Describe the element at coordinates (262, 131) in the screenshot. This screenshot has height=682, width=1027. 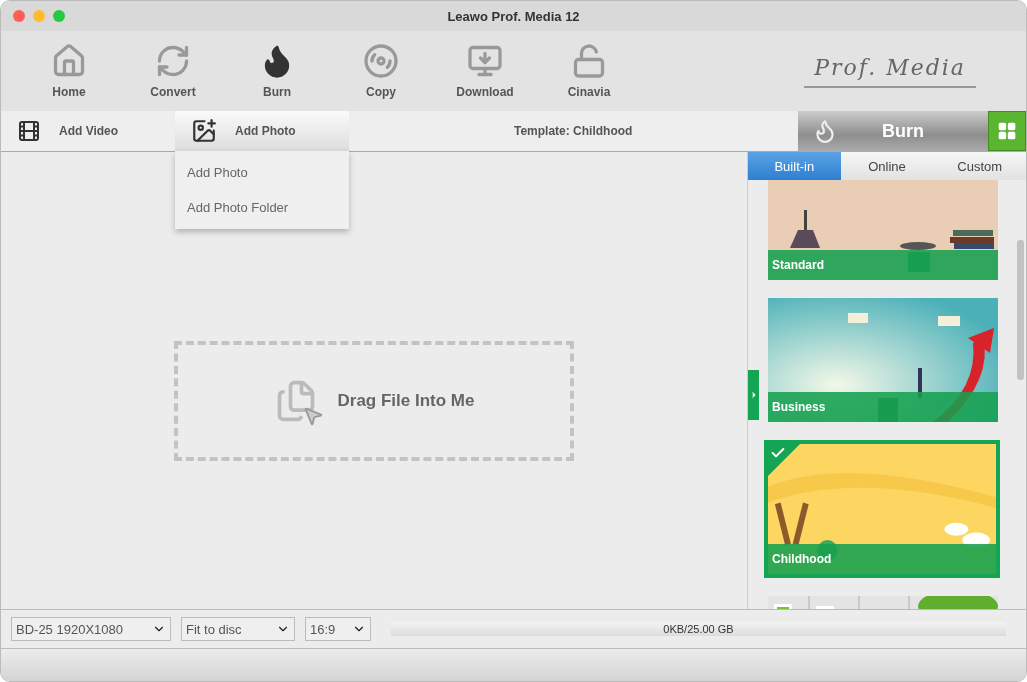
I see `add-photo-button: Add Photo` at that location.